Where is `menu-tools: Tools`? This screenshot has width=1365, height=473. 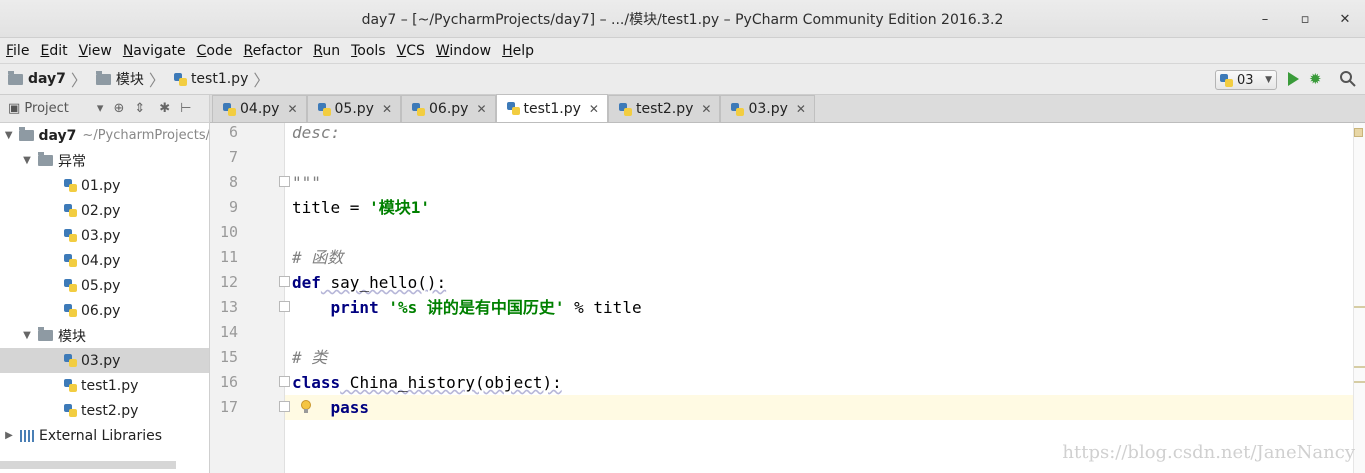
menu-tools: Tools is located at coordinates (368, 51).